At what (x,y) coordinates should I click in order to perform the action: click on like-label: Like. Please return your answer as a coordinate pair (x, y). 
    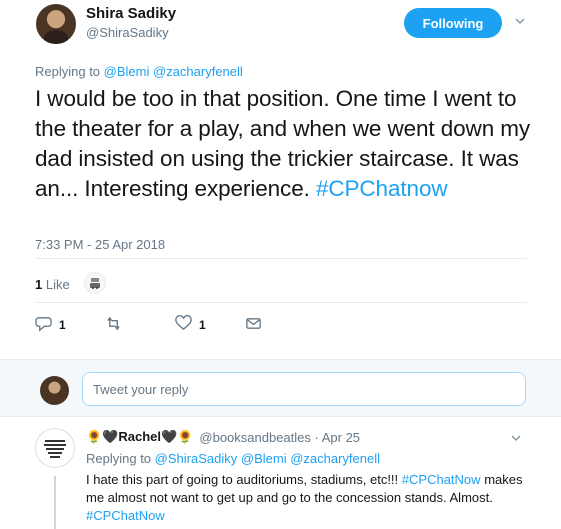
    Looking at the image, I should click on (57, 284).